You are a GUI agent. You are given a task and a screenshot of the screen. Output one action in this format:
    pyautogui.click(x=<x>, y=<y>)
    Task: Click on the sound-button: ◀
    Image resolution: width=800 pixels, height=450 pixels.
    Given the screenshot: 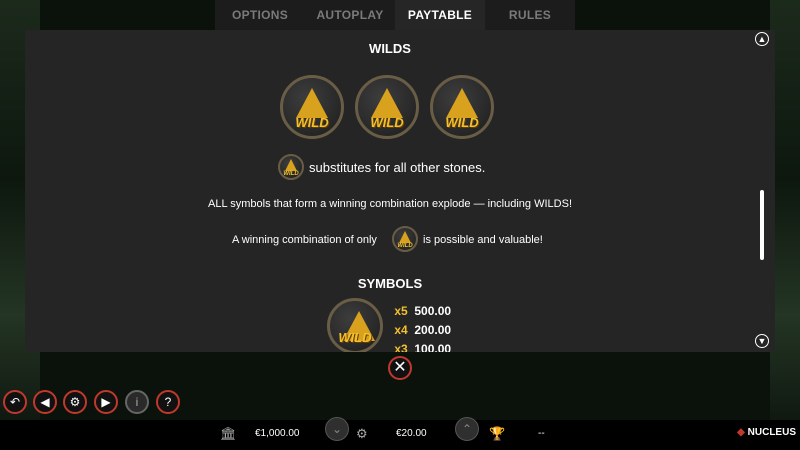 What is the action you would take?
    pyautogui.click(x=45, y=402)
    